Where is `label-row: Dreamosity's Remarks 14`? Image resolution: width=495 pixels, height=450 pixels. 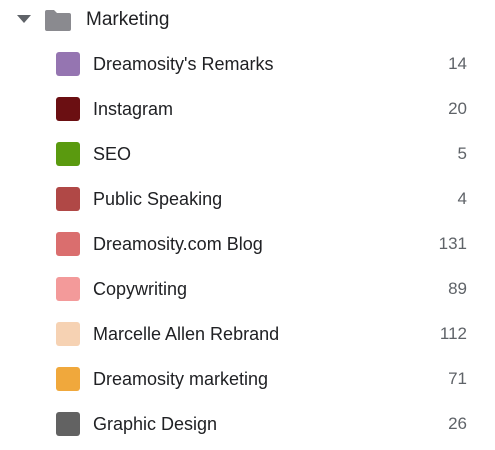
label-row: Dreamosity's Remarks 14 is located at coordinates (247, 64).